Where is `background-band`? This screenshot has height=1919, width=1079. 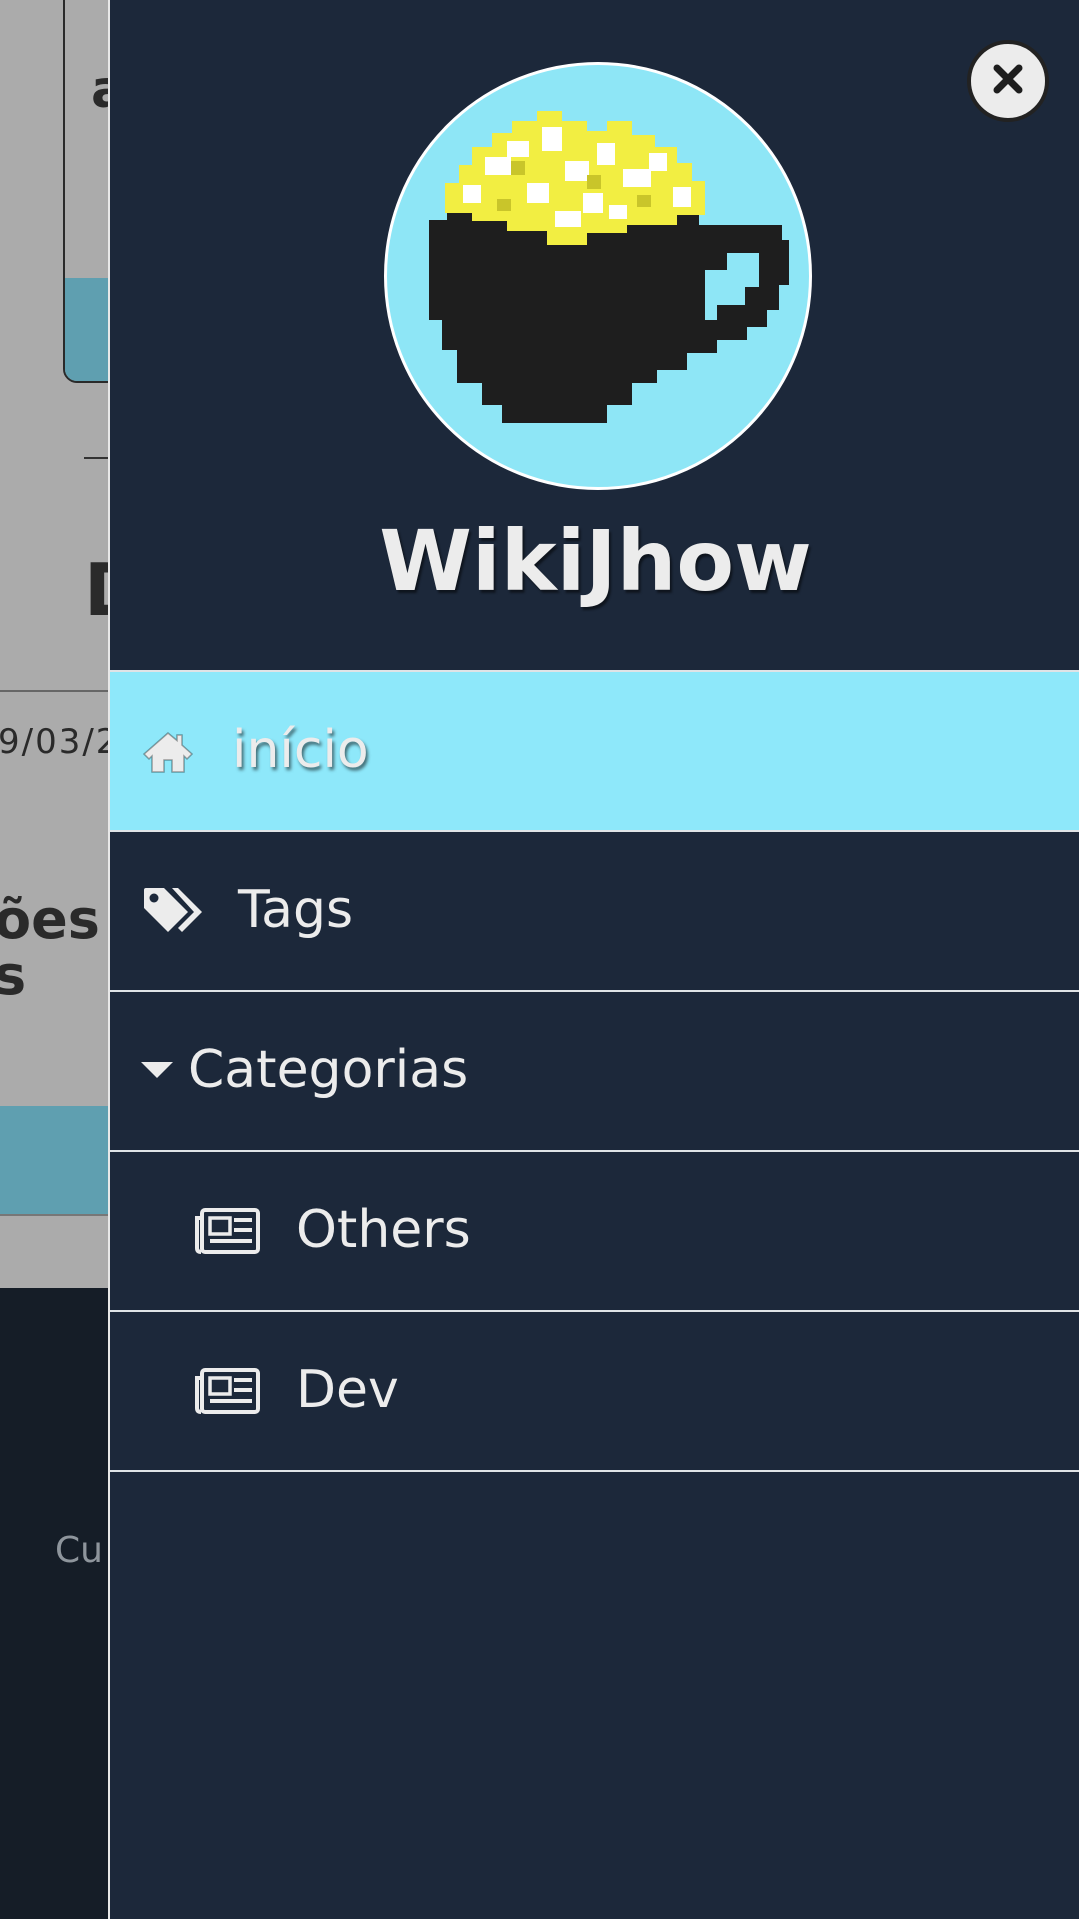 background-band is located at coordinates (60, 1161).